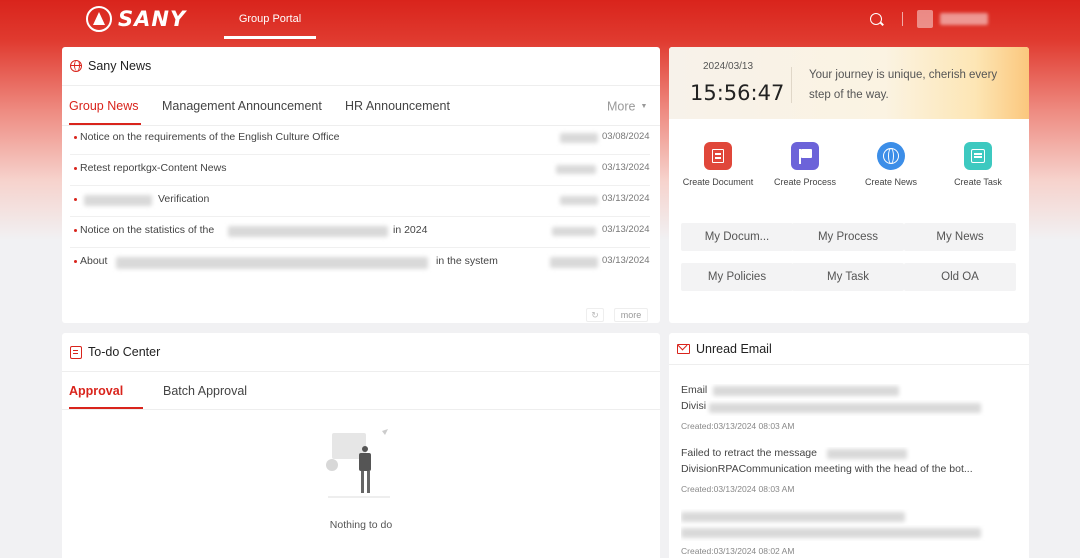 This screenshot has width=1080, height=558. What do you see at coordinates (270, 19) in the screenshot?
I see `nav-tab-group-portal: Group Portal` at bounding box center [270, 19].